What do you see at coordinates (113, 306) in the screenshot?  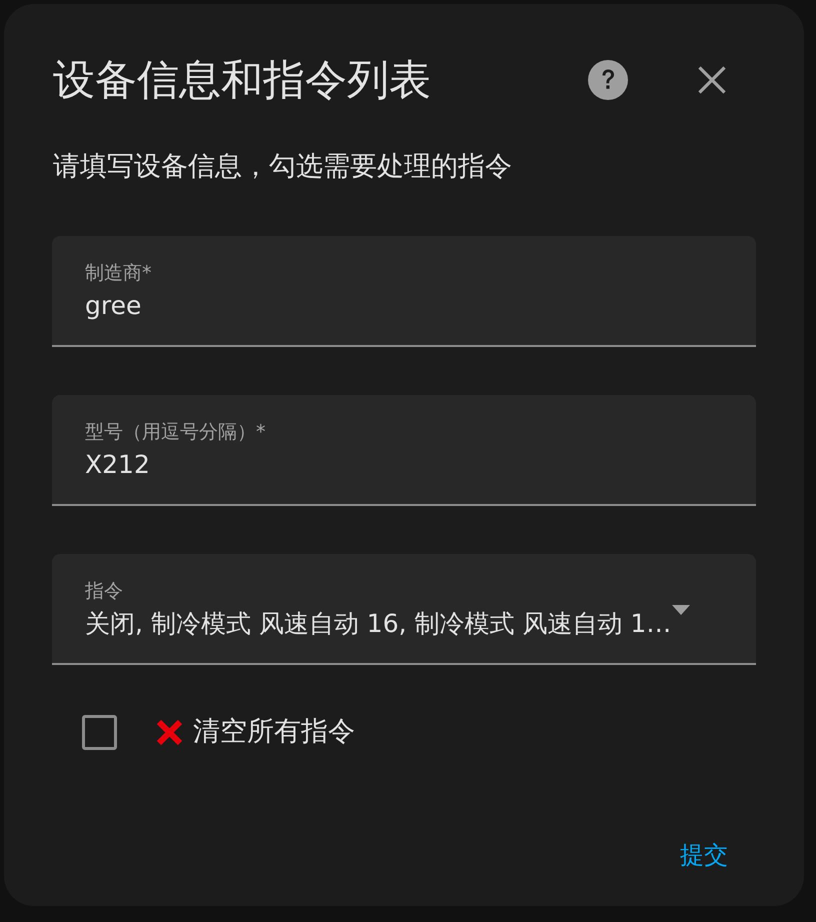 I see `field-value: gree` at bounding box center [113, 306].